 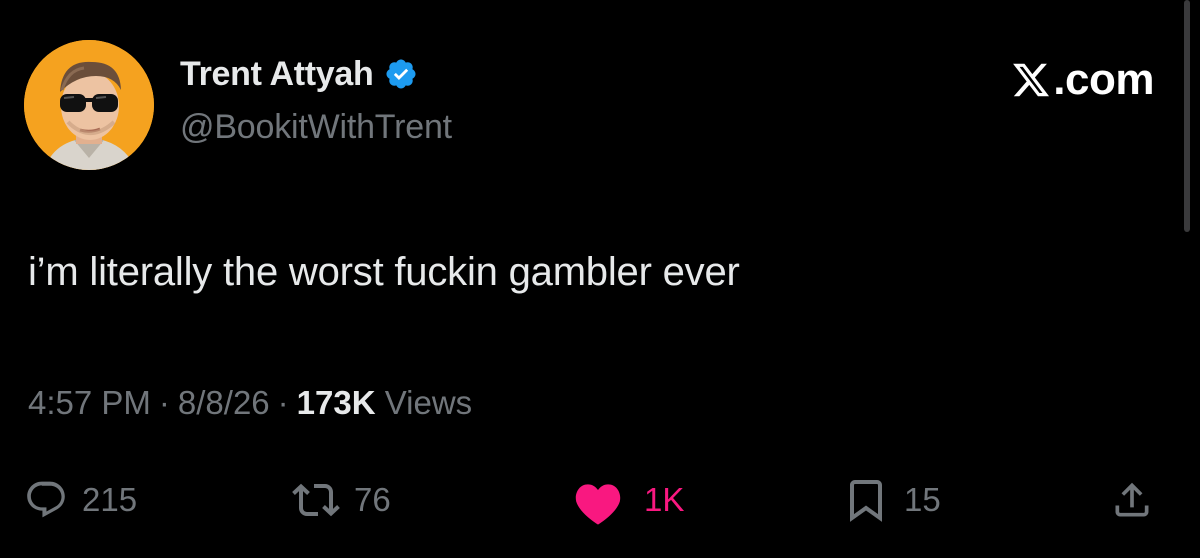 I want to click on author-name-row: Trent Attyah, so click(x=299, y=74).